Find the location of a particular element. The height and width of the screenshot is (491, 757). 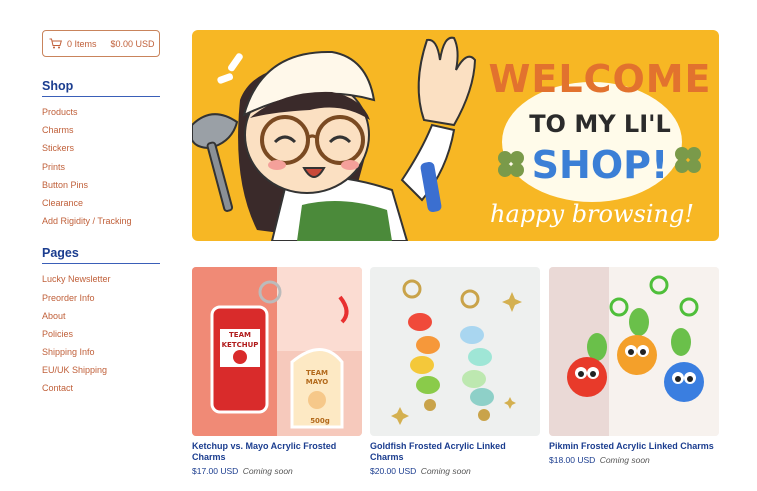

sidebar-item-shipping-info: Shipping Info is located at coordinates (101, 352).